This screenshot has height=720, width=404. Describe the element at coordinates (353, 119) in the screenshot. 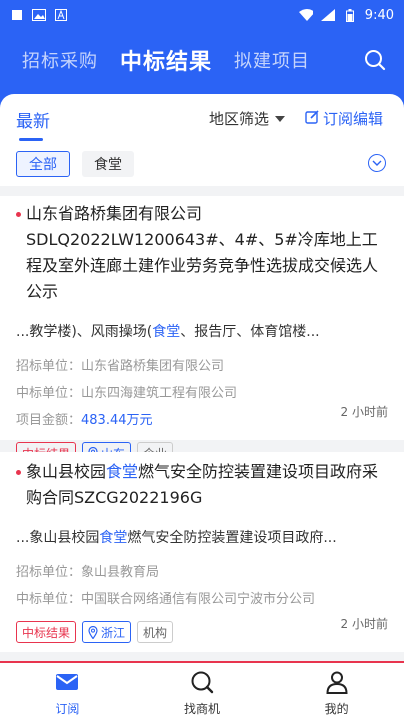

I see `subscription-edit-label: 订阅编辑` at that location.